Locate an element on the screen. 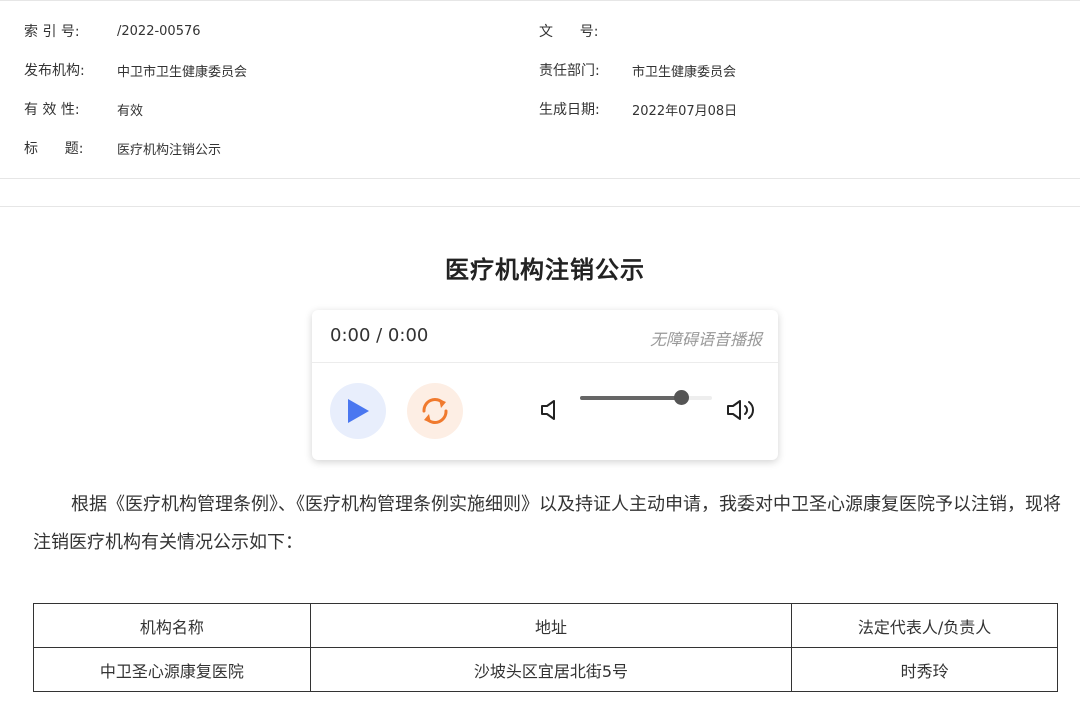 The height and width of the screenshot is (705, 1080). play-icon is located at coordinates (358, 411).